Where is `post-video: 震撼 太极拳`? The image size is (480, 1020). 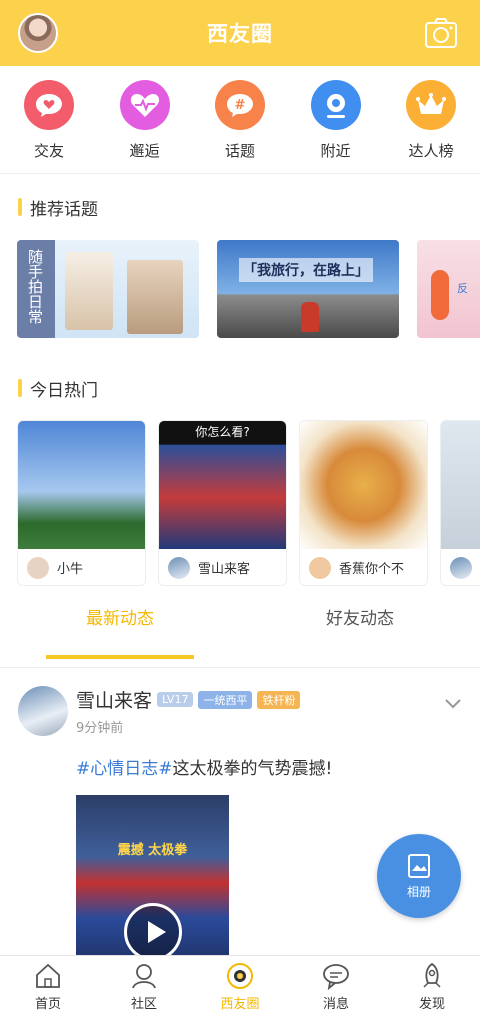 post-video: 震撼 太极拳 is located at coordinates (152, 880).